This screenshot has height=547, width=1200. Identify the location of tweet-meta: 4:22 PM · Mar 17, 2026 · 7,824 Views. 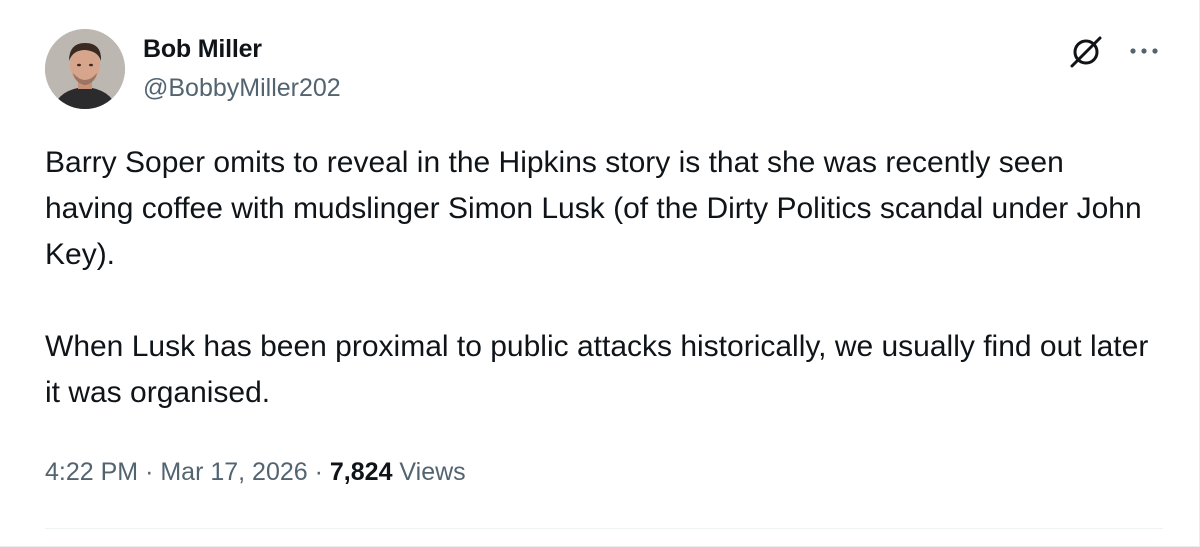
(255, 472).